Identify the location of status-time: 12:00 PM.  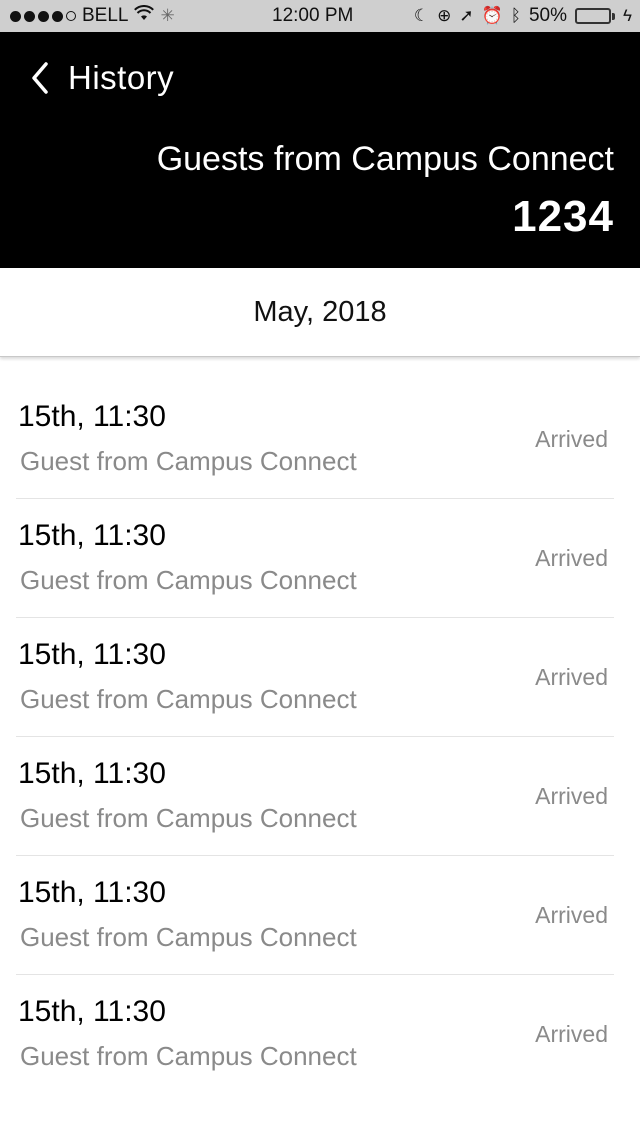
(313, 15).